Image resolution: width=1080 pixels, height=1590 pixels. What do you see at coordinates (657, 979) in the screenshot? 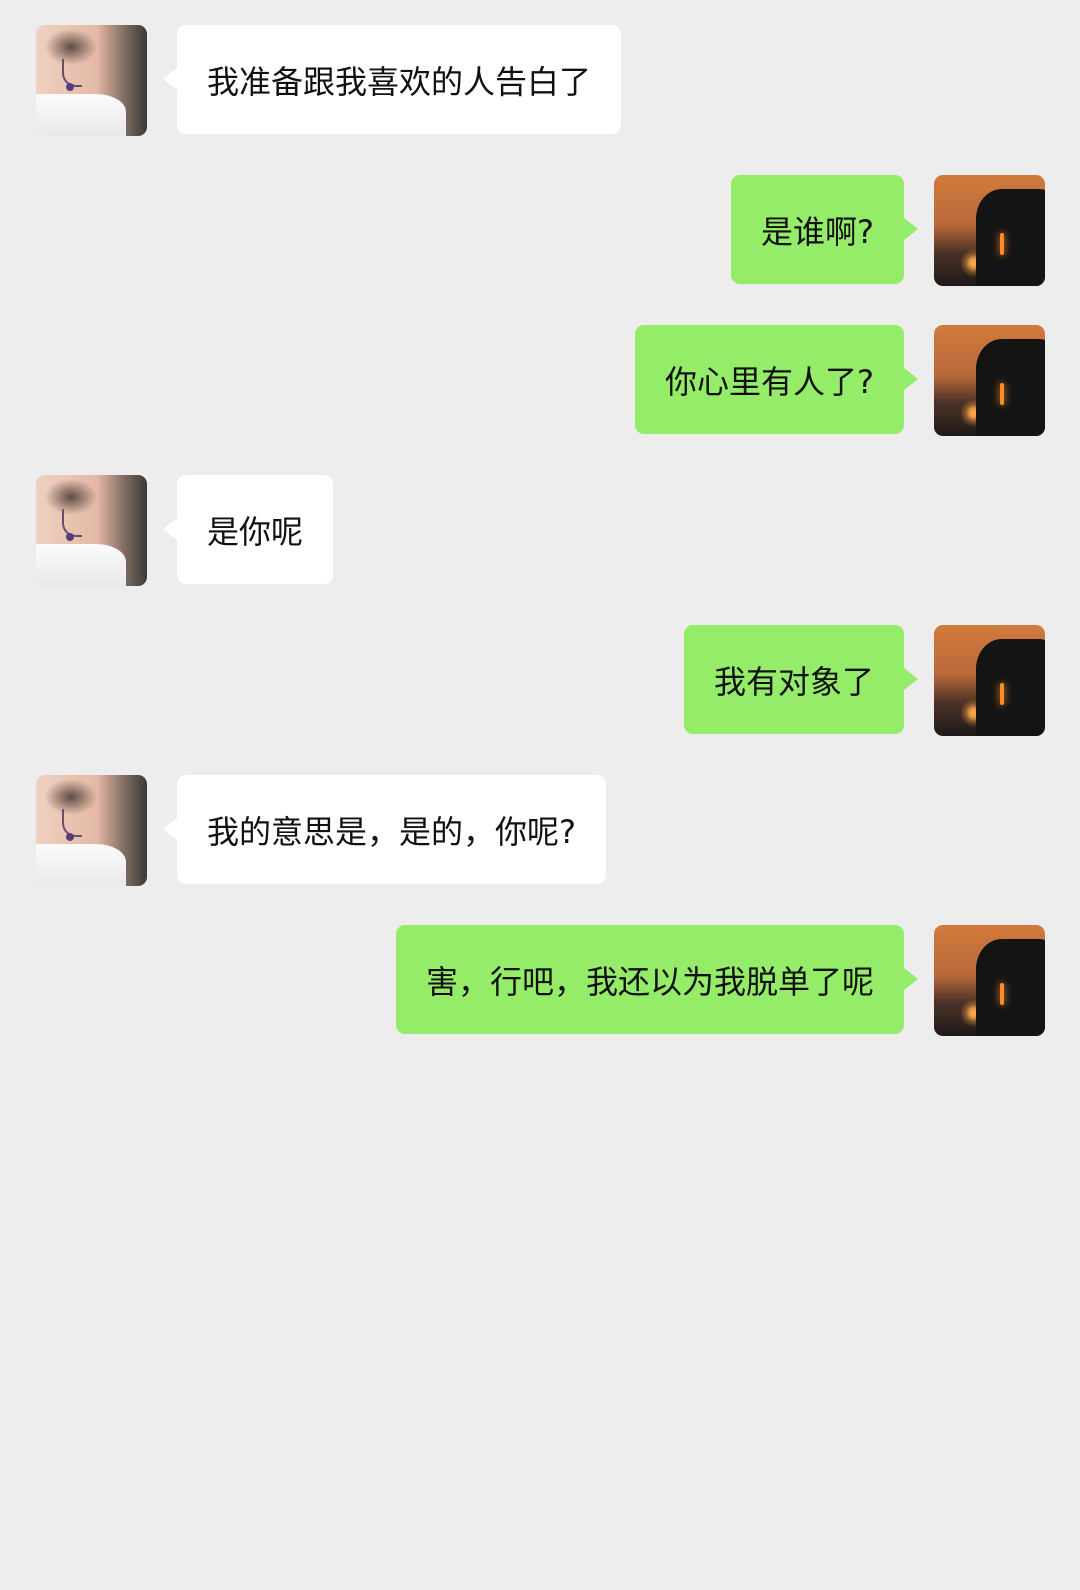
I see `message-bubble-outgoing: 害，行吧，我还以为我脱单了呢` at bounding box center [657, 979].